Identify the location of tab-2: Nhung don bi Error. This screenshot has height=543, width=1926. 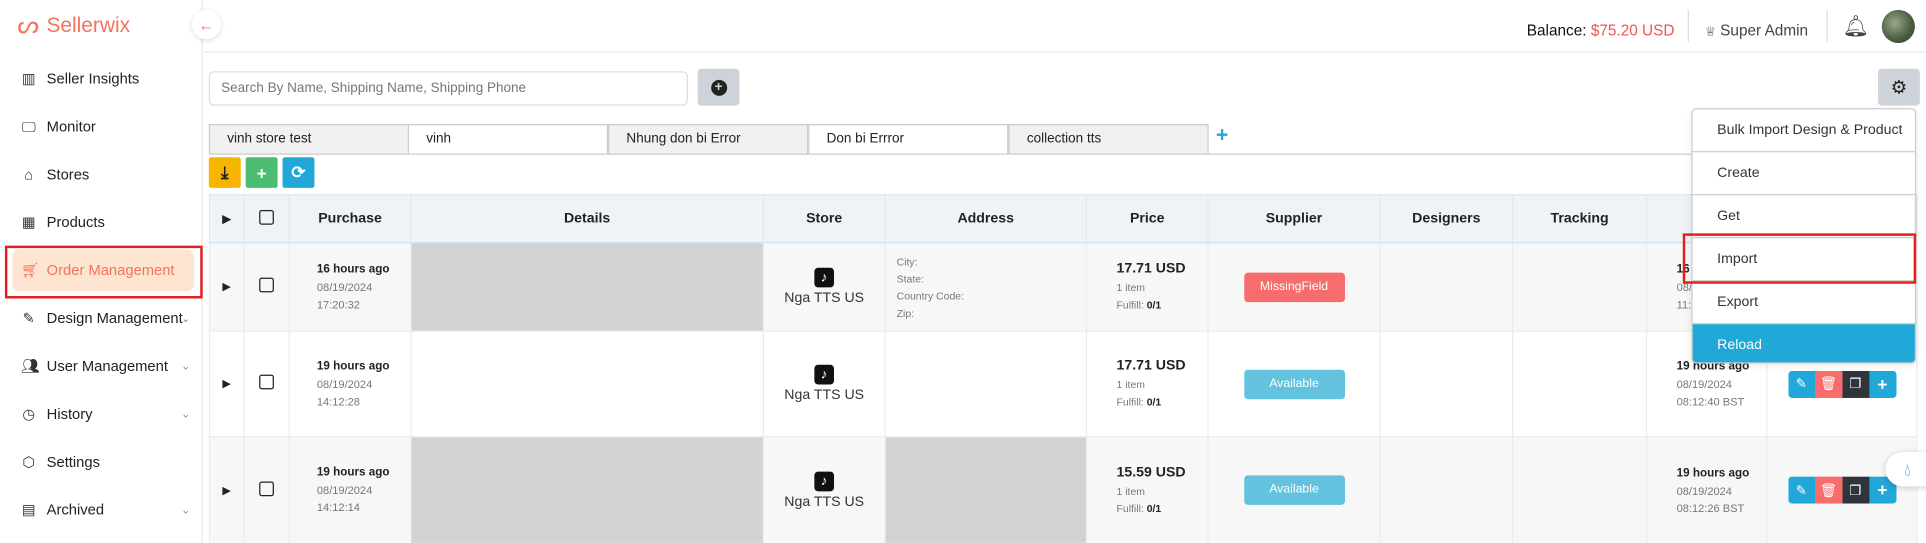
(708, 139).